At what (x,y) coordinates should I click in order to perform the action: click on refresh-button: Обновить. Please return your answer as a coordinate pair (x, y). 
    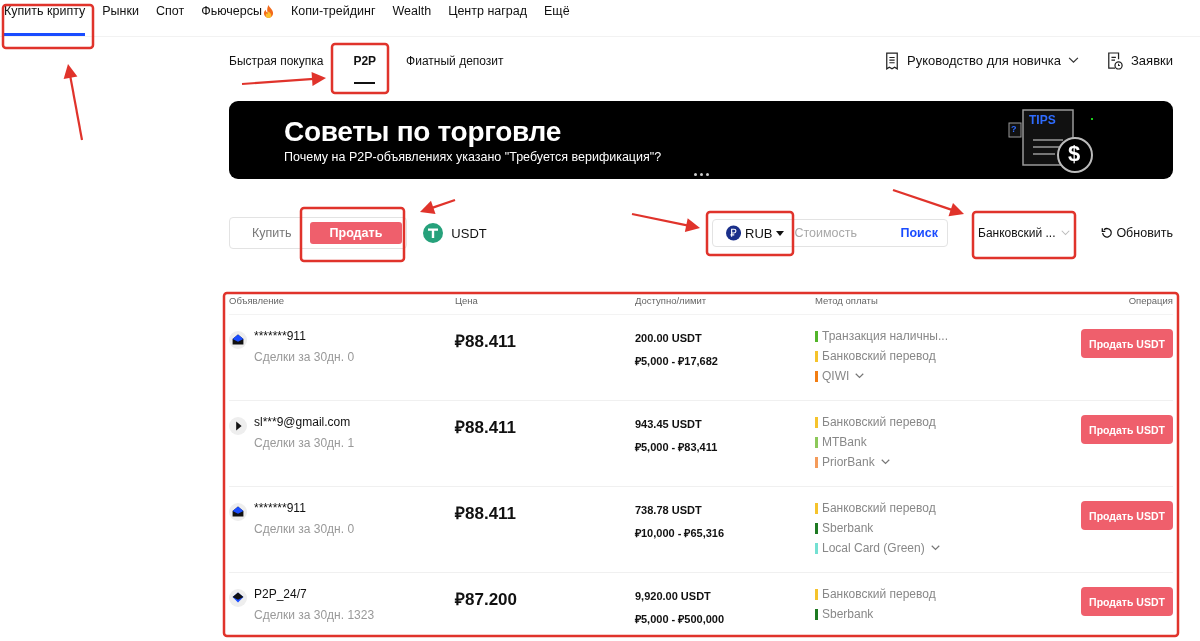
    Looking at the image, I should click on (1137, 233).